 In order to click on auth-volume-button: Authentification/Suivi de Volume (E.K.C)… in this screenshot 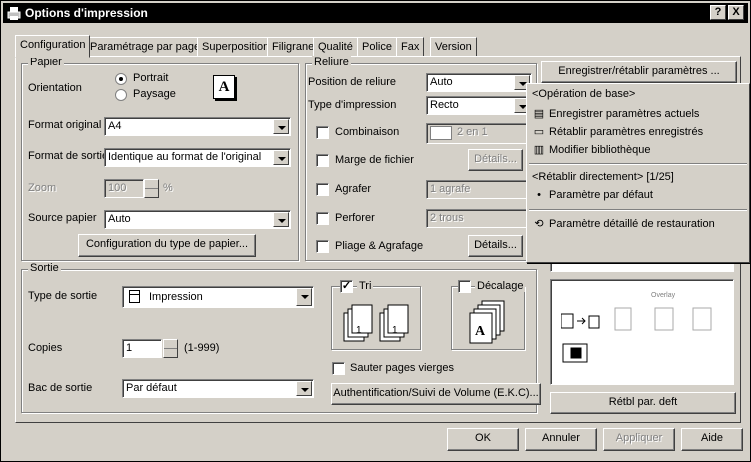, I will do `click(436, 394)`.